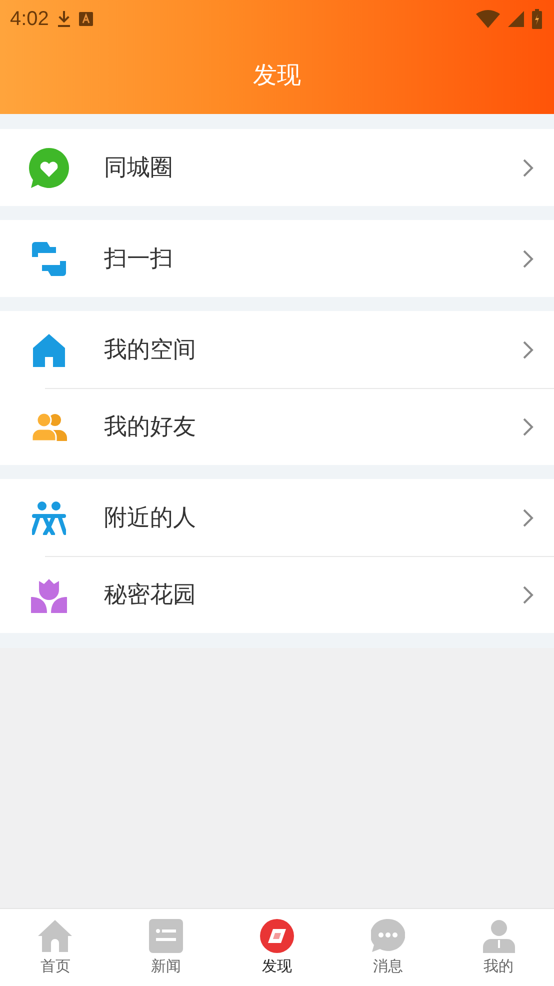  I want to click on menu-item: 附近的人, so click(277, 517).